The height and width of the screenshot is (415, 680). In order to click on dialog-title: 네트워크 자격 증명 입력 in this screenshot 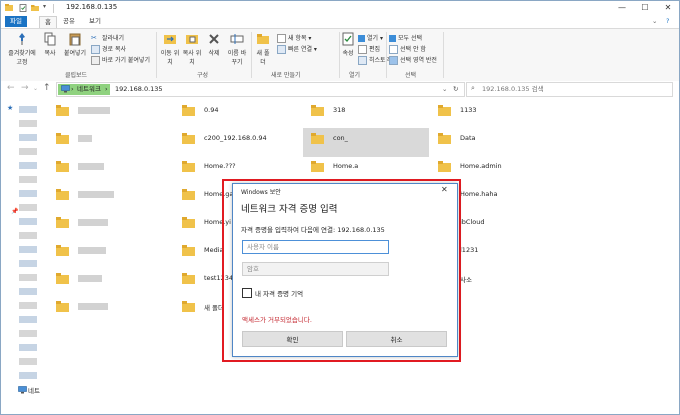, I will do `click(289, 209)`.